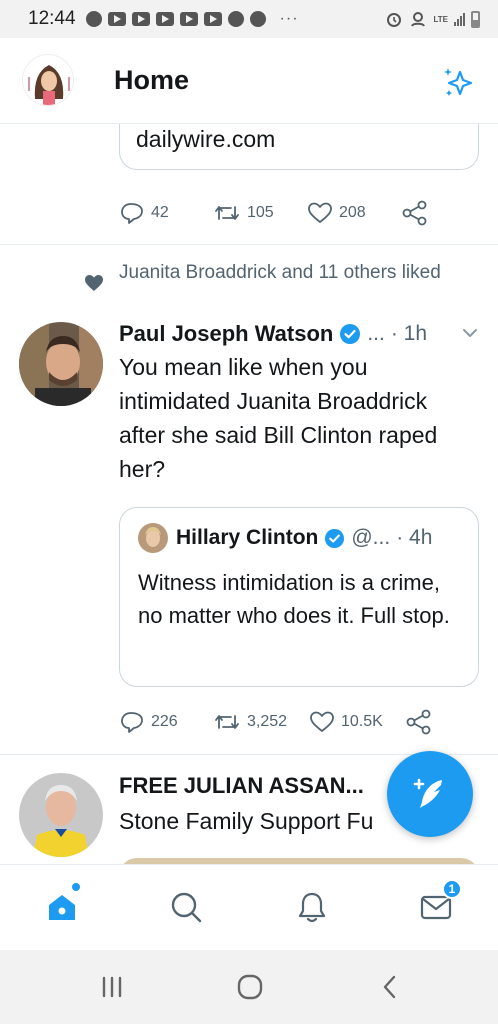 Image resolution: width=498 pixels, height=1024 pixels. I want to click on tweet-time: · 1h, so click(409, 333).